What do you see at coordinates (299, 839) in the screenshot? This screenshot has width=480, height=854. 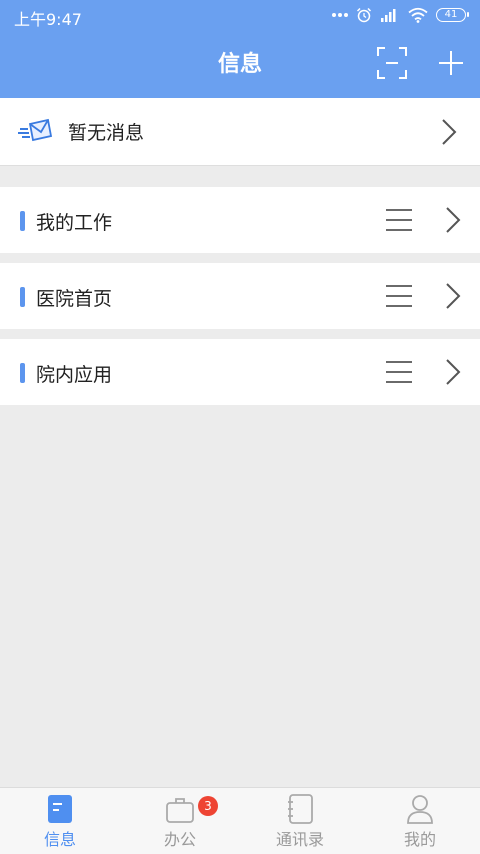 I see `tab-label: 通讯录` at bounding box center [299, 839].